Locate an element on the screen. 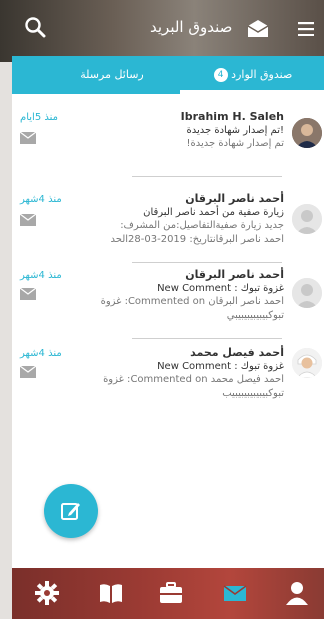  inbox-count-badge: 4 is located at coordinates (220, 75).